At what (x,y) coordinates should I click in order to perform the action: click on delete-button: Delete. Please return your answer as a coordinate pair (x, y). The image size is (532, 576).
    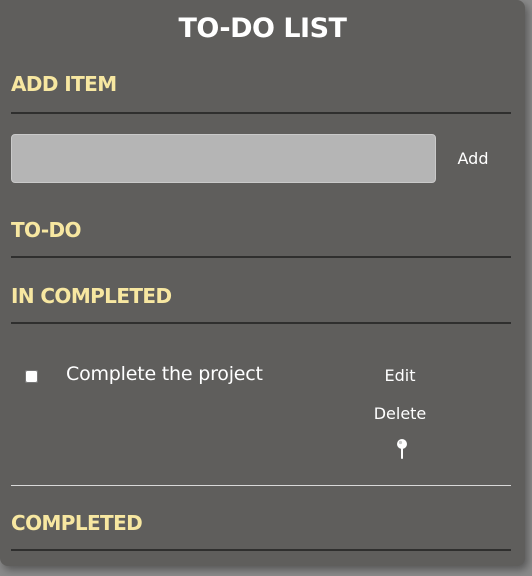
    Looking at the image, I should click on (400, 413).